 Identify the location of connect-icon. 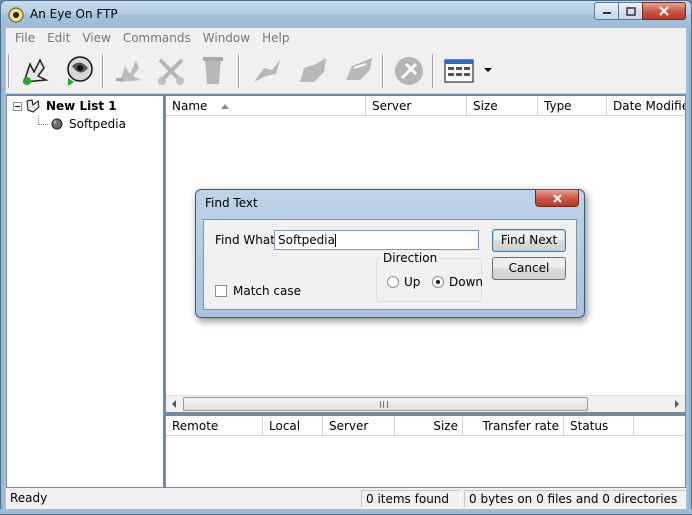
(80, 71).